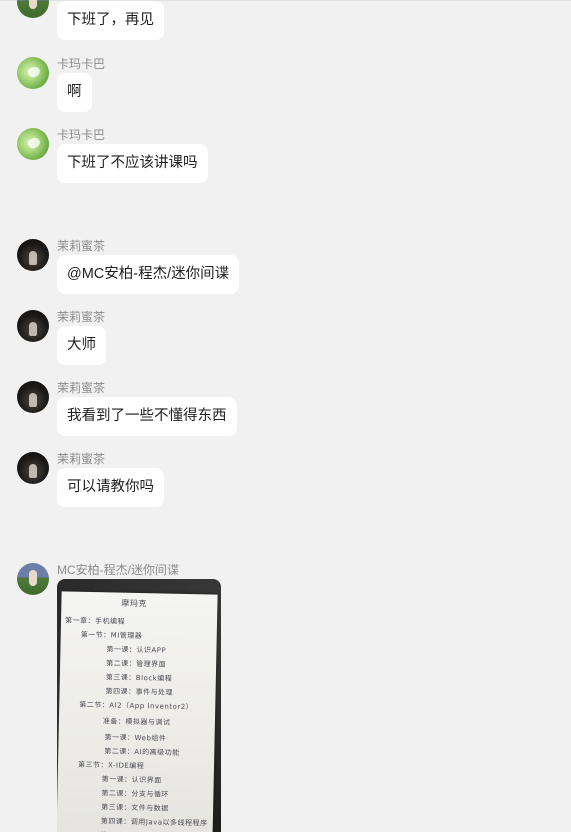  Describe the element at coordinates (132, 163) in the screenshot. I see `message-bubble: 下班了不应该讲课吗` at that location.